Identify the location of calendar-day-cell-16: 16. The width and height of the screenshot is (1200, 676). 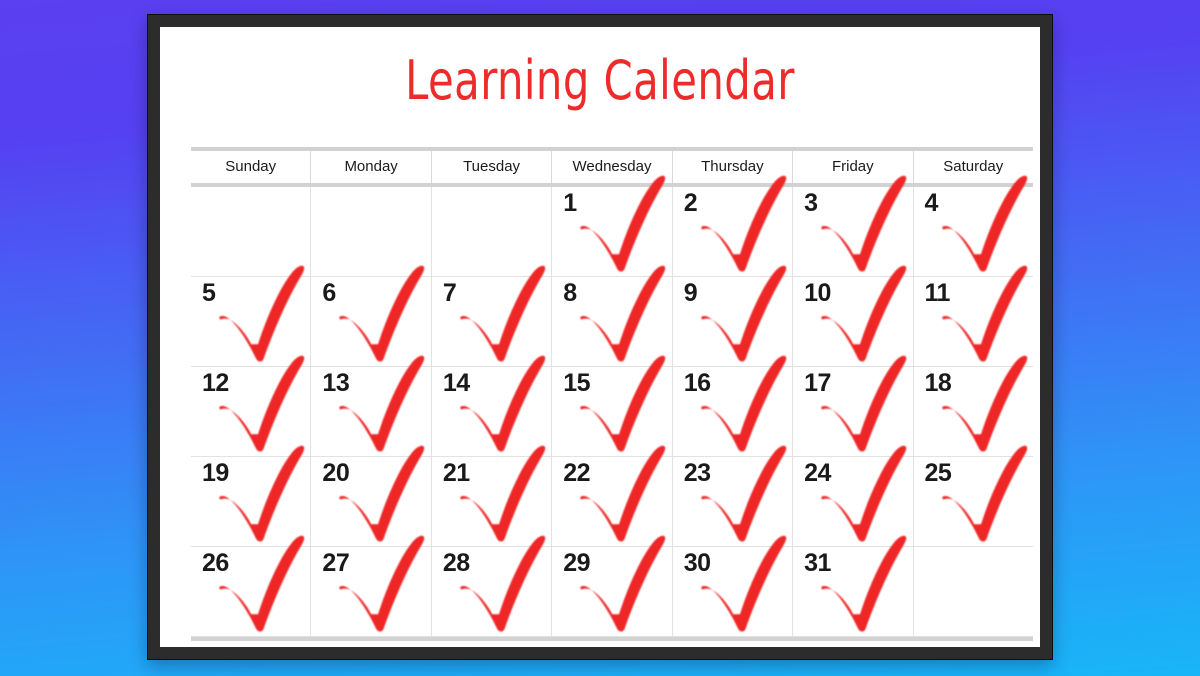
(731, 405).